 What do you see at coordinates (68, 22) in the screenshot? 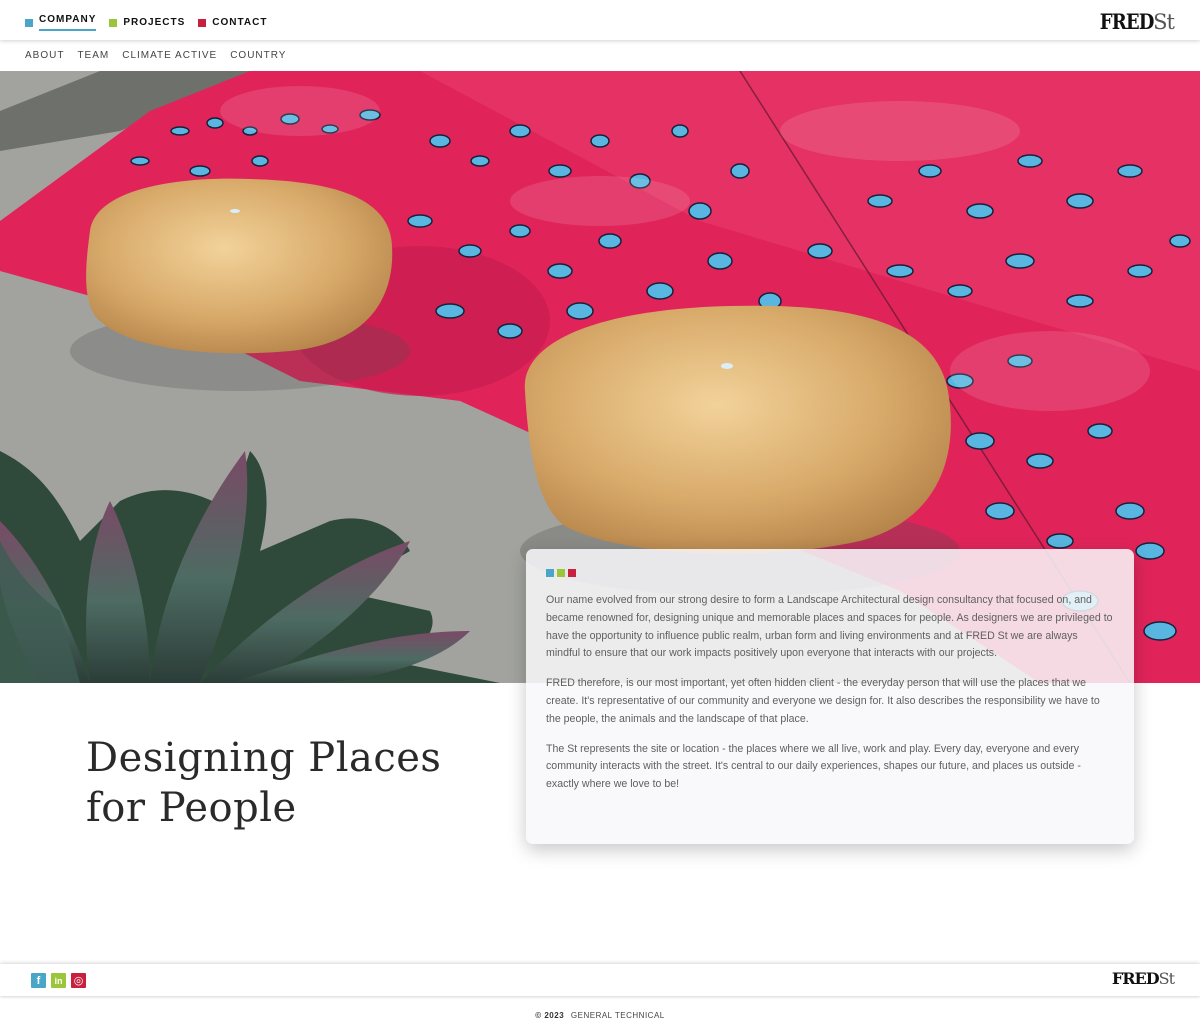
I see `nav-company-label: COMPANY` at bounding box center [68, 22].